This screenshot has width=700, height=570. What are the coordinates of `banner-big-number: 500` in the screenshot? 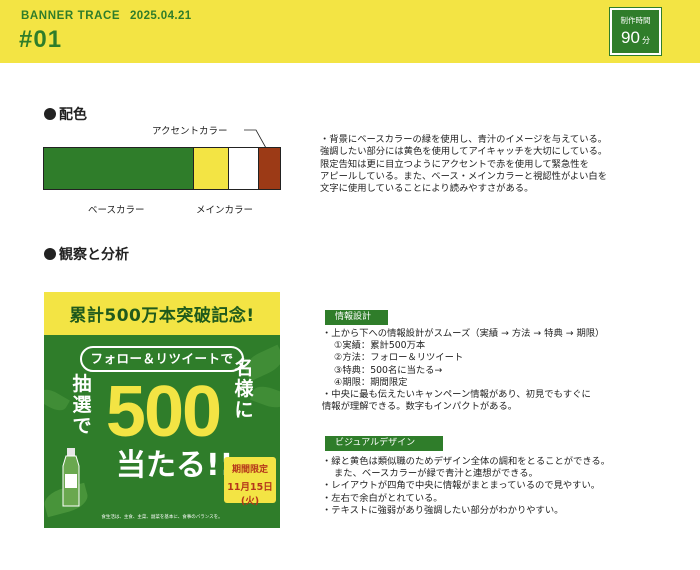 It's located at (163, 412).